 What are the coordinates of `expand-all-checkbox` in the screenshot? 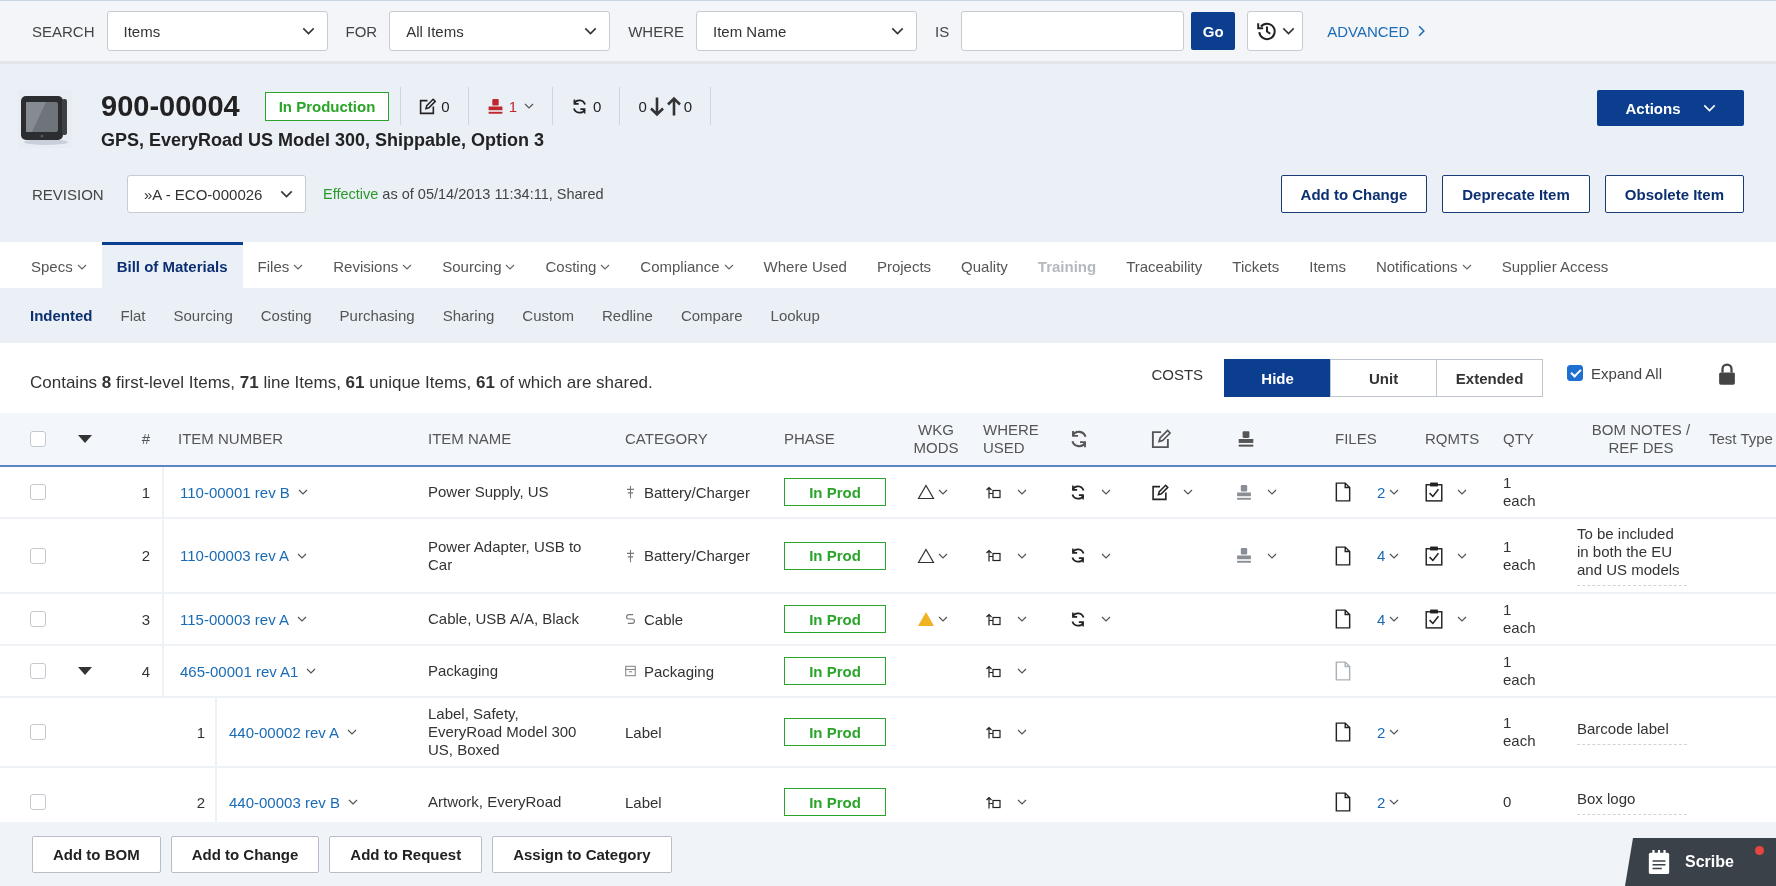 It's located at (1575, 373).